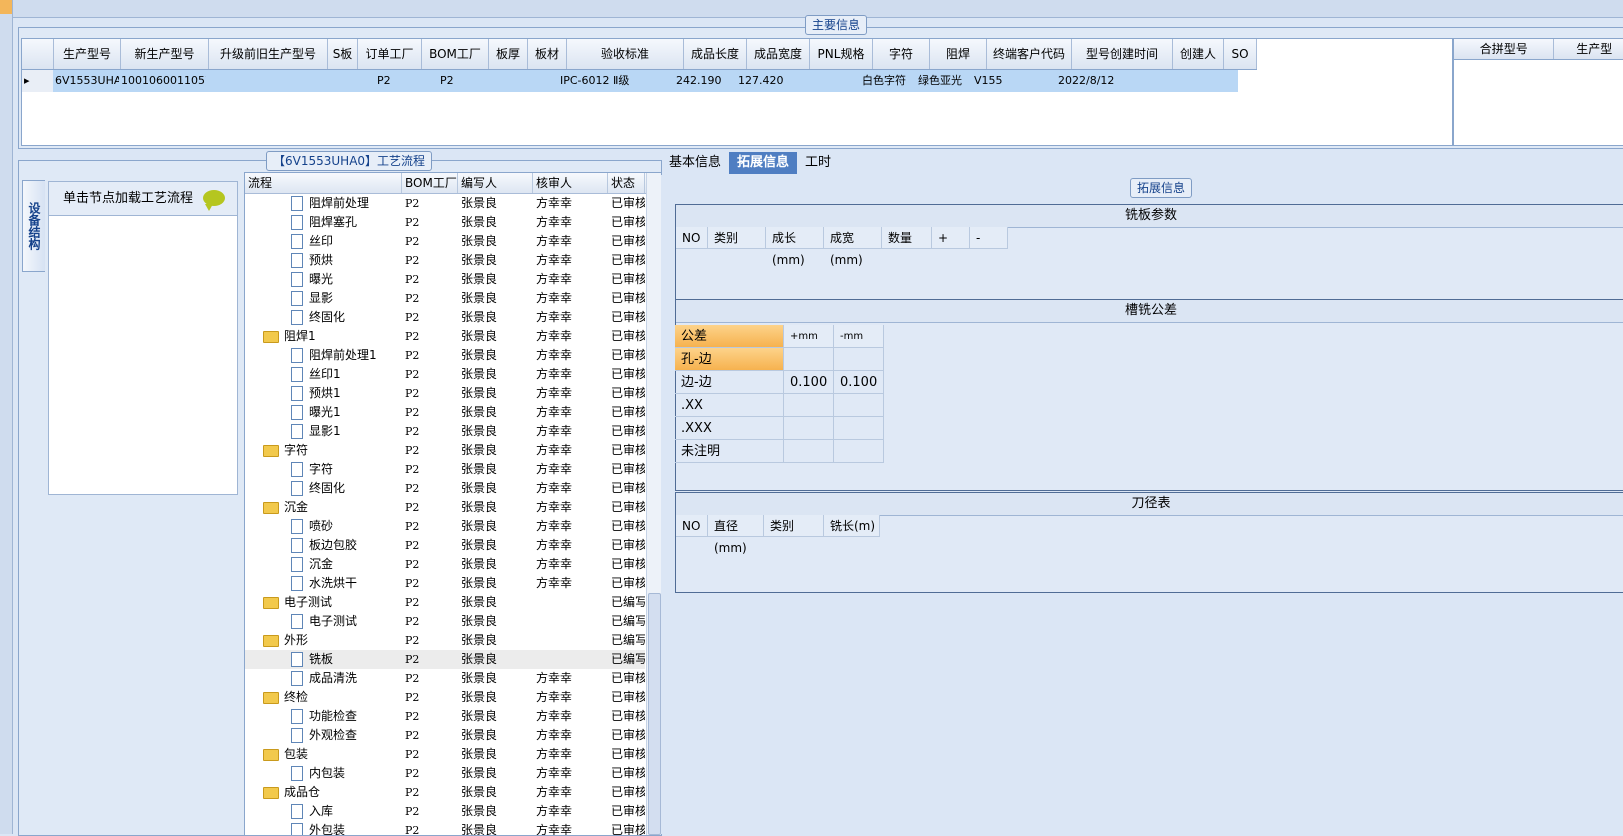 This screenshot has width=1623, height=836. I want to click on process-row: 阻焊塞孔 P2 张景良 方幸幸 已审核, so click(445, 222).